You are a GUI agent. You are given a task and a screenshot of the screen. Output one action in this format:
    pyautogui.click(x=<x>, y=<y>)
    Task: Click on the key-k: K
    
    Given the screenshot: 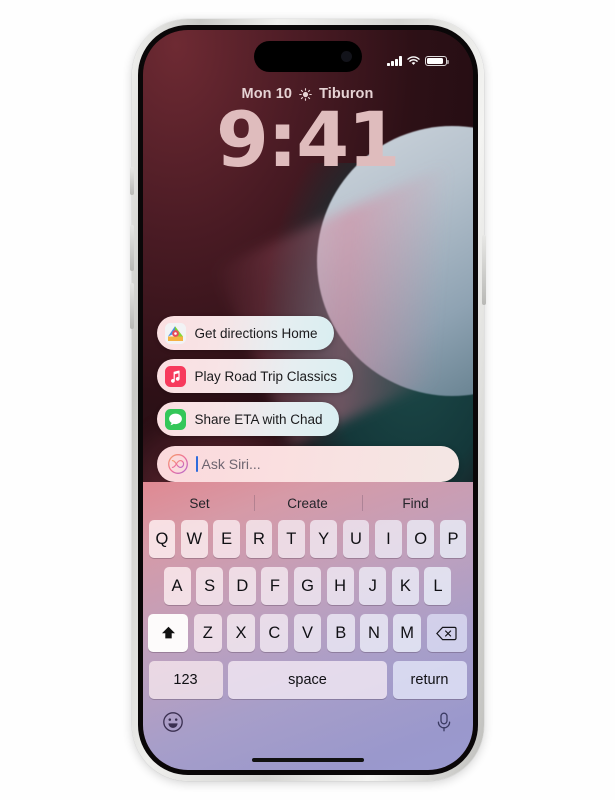 What is the action you would take?
    pyautogui.click(x=405, y=586)
    